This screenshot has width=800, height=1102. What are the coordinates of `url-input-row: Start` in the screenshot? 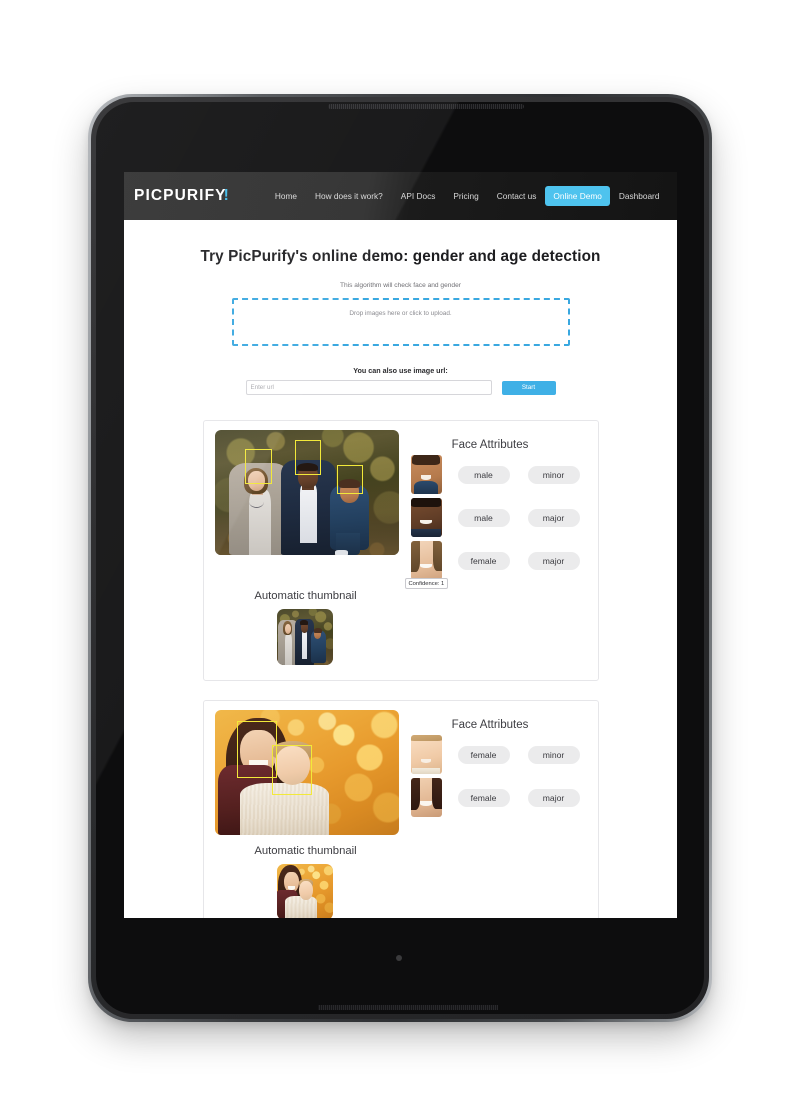 It's located at (400, 387).